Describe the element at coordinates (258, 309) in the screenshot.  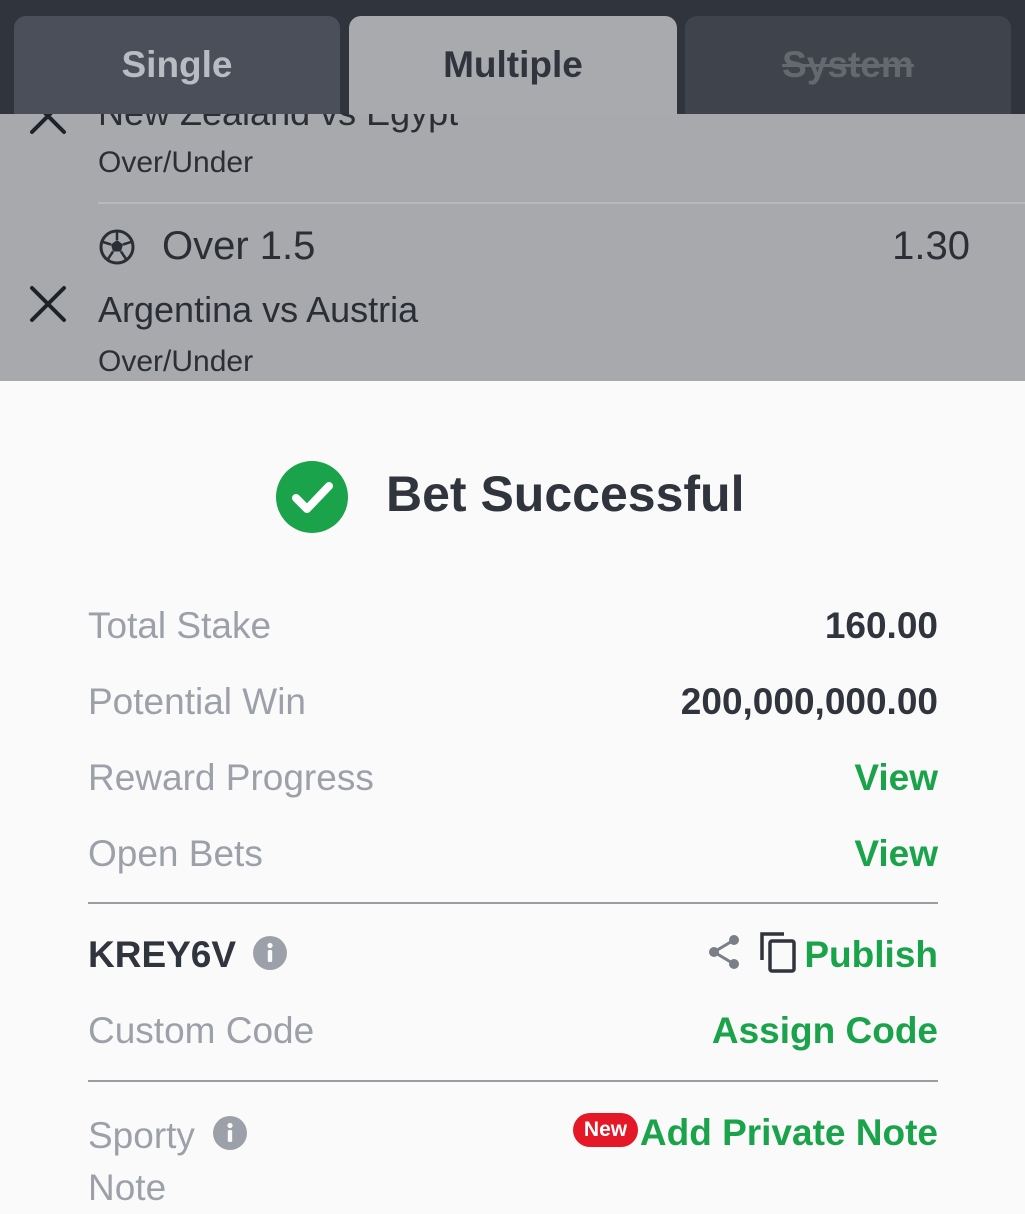
I see `selection-match: Argentina vs Austria` at that location.